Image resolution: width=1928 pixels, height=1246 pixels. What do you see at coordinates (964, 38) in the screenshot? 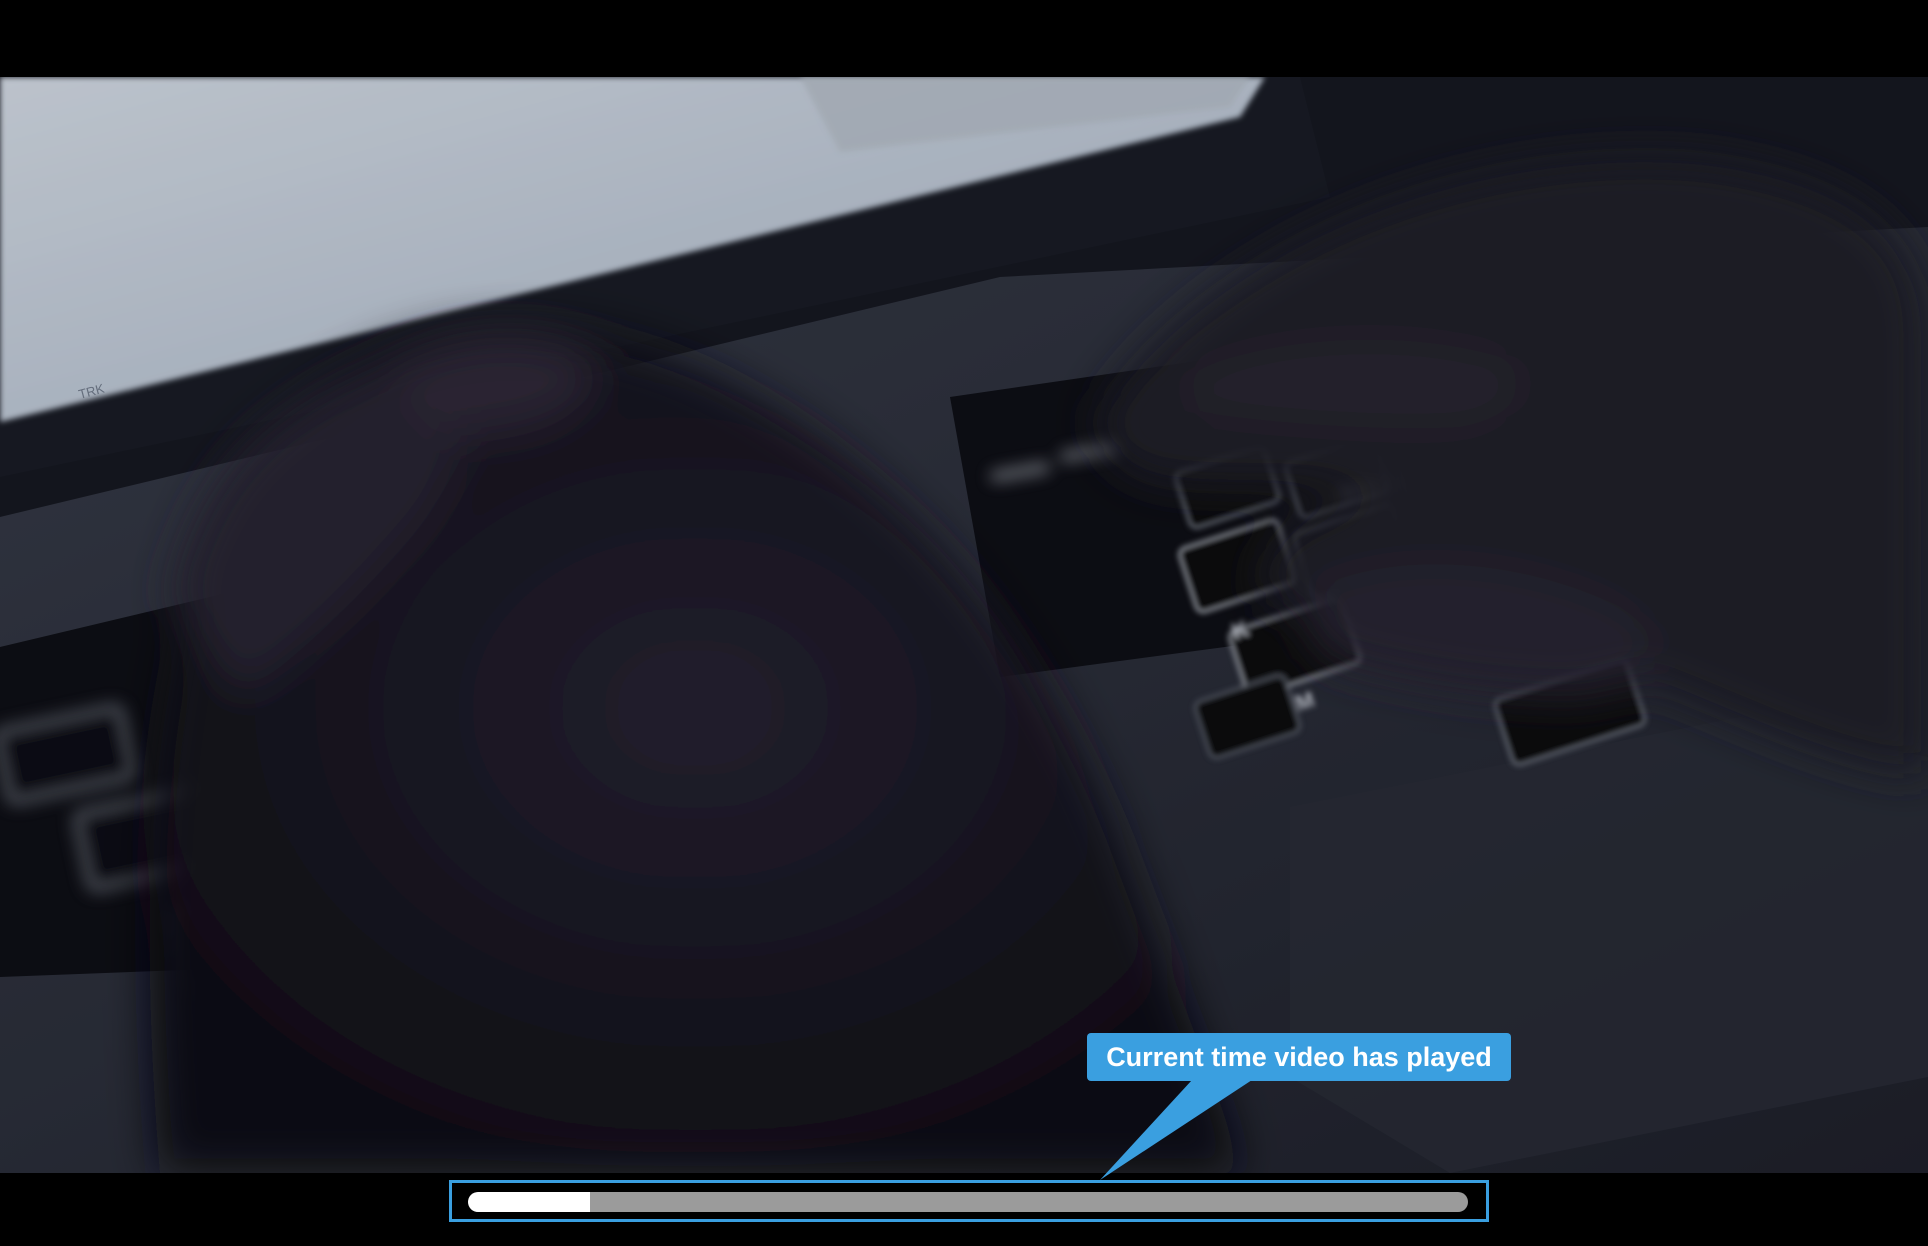
I see `top-letterbox` at bounding box center [964, 38].